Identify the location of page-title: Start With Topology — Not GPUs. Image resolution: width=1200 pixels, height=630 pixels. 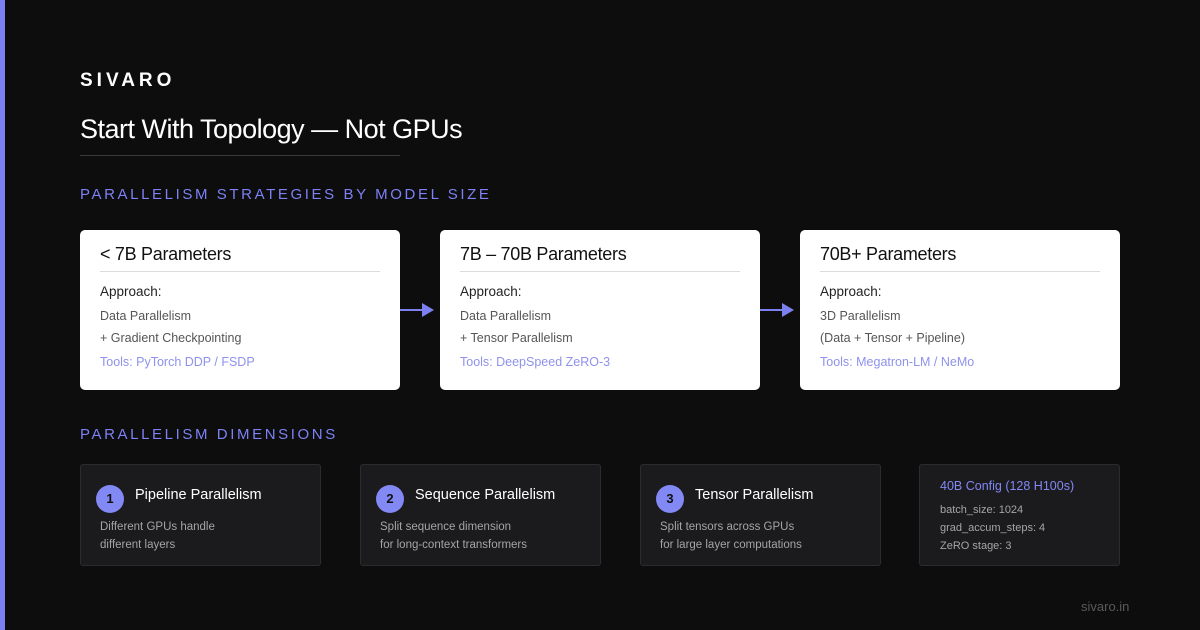
(271, 129).